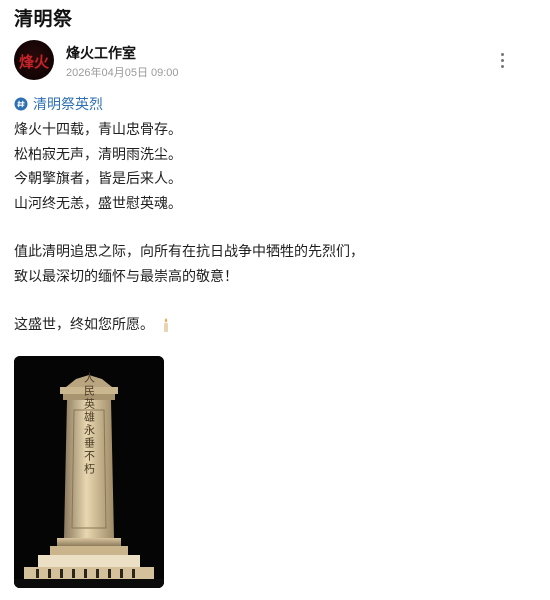 The height and width of the screenshot is (600, 550). Describe the element at coordinates (189, 252) in the screenshot. I see `tribute-line: 值此清明追思之际，向所有在抗日战争中牺牲的先烈们，` at that location.